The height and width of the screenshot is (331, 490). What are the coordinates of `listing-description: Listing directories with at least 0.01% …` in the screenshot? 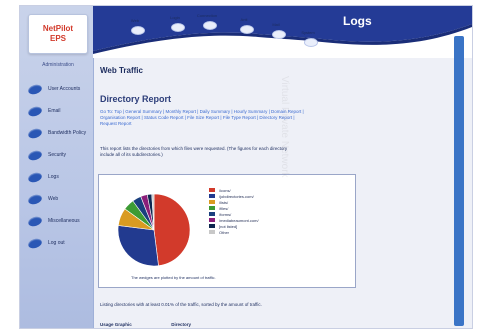 It's located at (181, 304).